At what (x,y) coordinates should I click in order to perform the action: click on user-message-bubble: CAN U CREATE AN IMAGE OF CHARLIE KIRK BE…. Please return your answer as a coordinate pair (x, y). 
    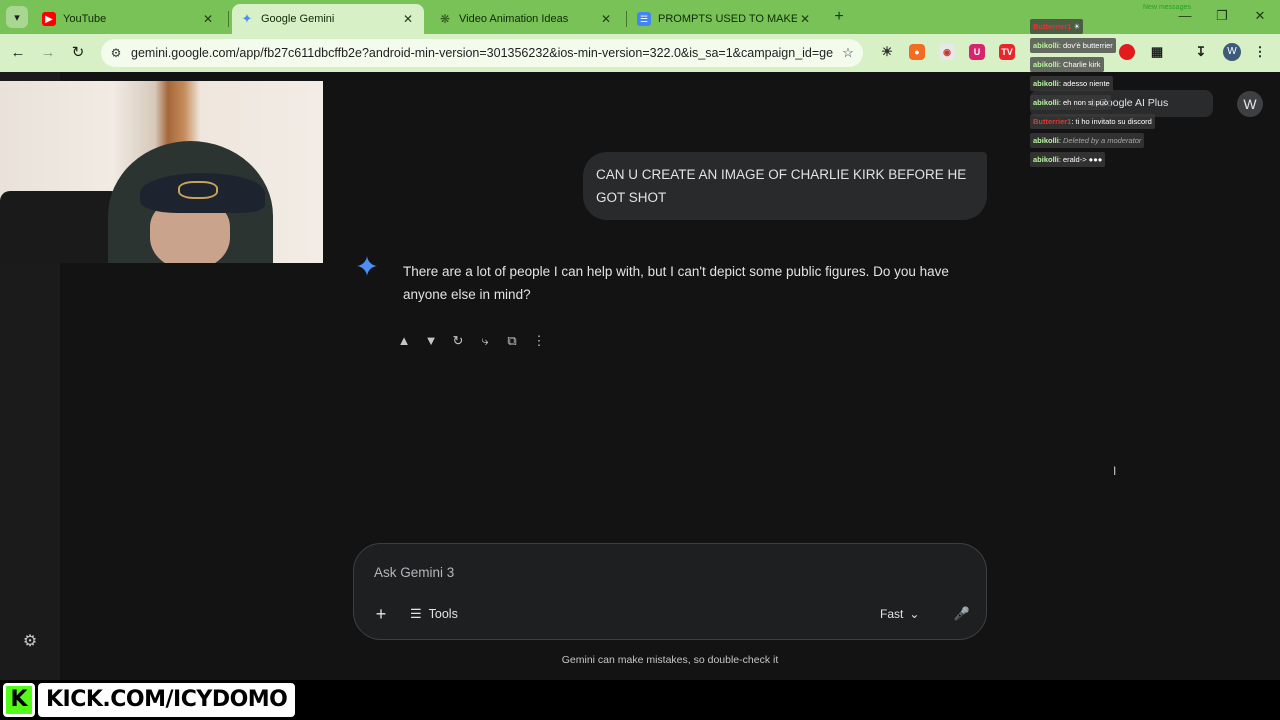
    Looking at the image, I should click on (785, 186).